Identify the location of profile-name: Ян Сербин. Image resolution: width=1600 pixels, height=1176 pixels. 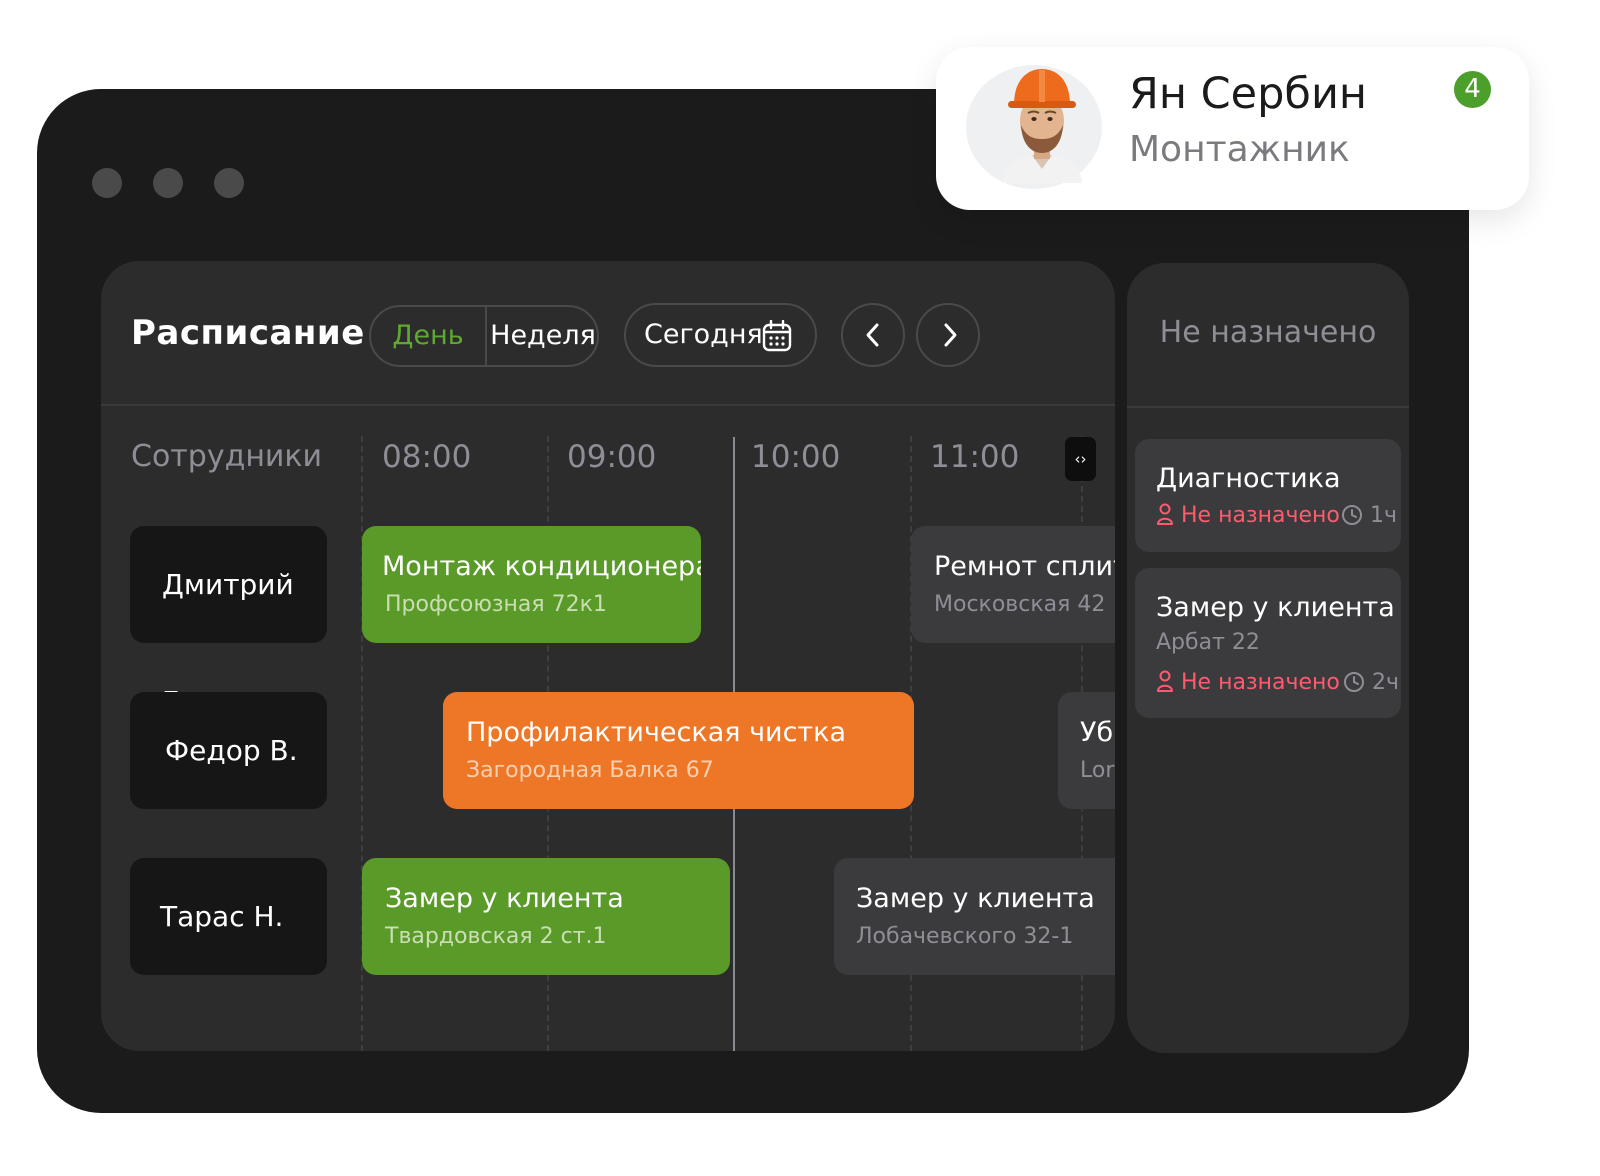
(1248, 94).